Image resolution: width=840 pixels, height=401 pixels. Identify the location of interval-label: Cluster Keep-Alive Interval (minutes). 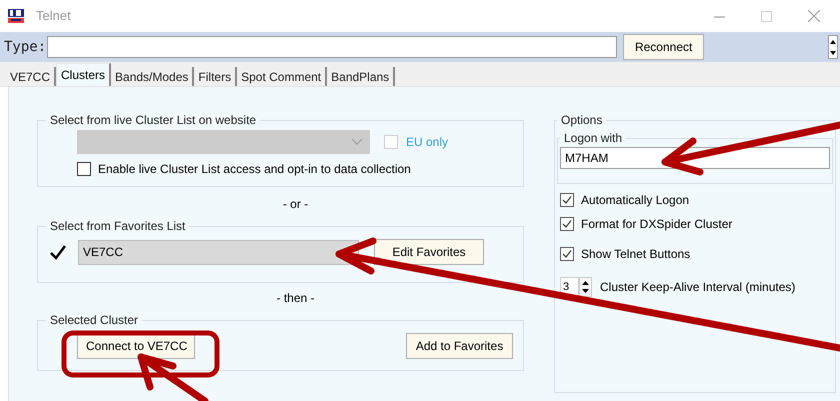
(698, 287).